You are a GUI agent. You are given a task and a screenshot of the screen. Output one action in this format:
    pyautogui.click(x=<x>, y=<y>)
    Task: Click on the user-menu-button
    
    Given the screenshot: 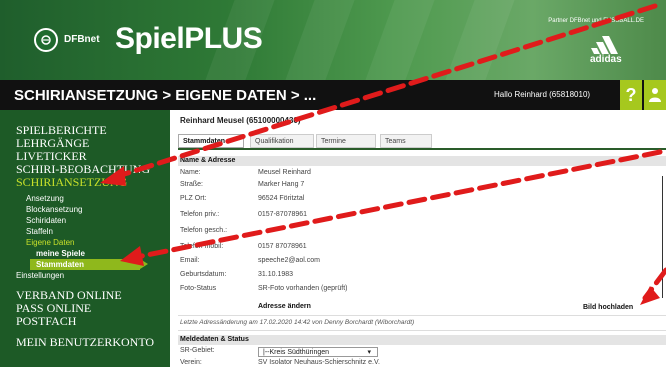 What is the action you would take?
    pyautogui.click(x=655, y=95)
    